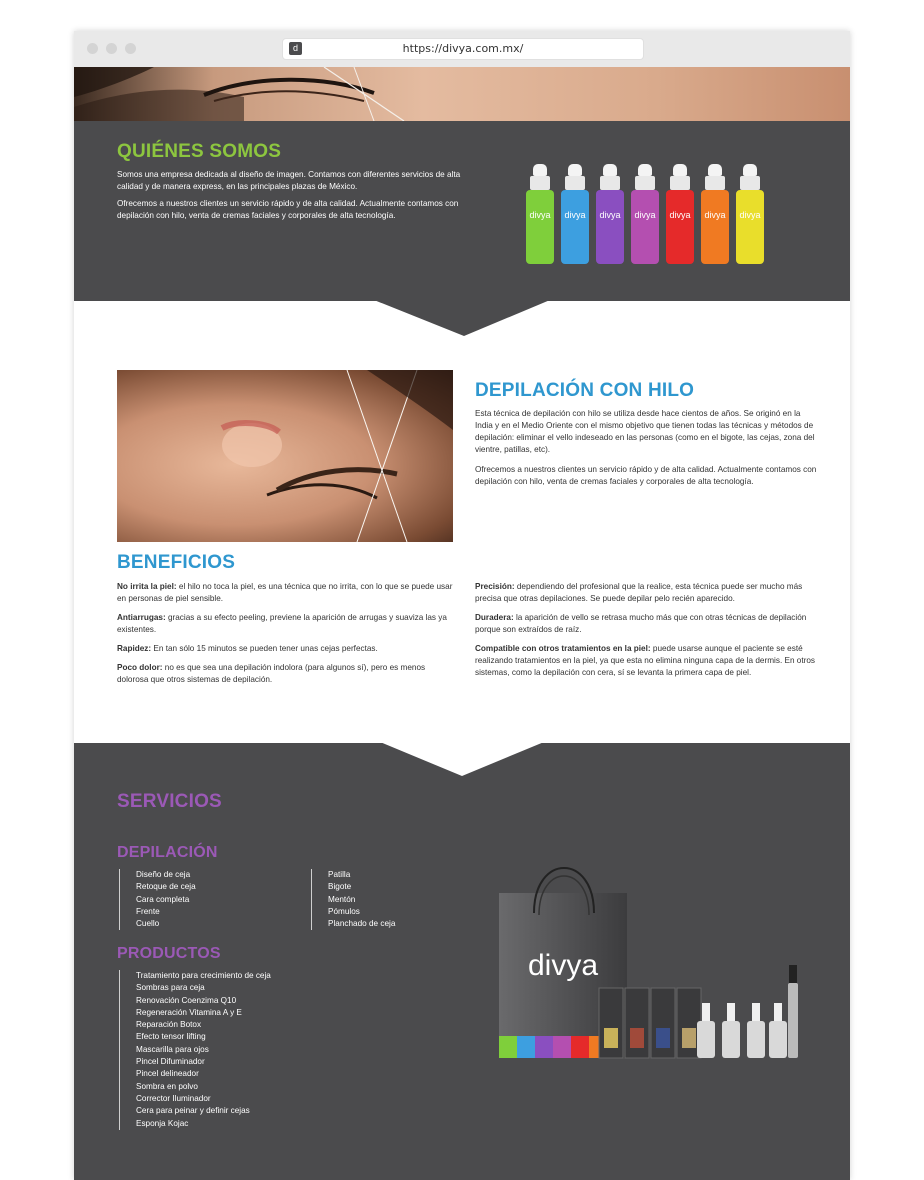  I want to click on list-item: Pómulos, so click(344, 911).